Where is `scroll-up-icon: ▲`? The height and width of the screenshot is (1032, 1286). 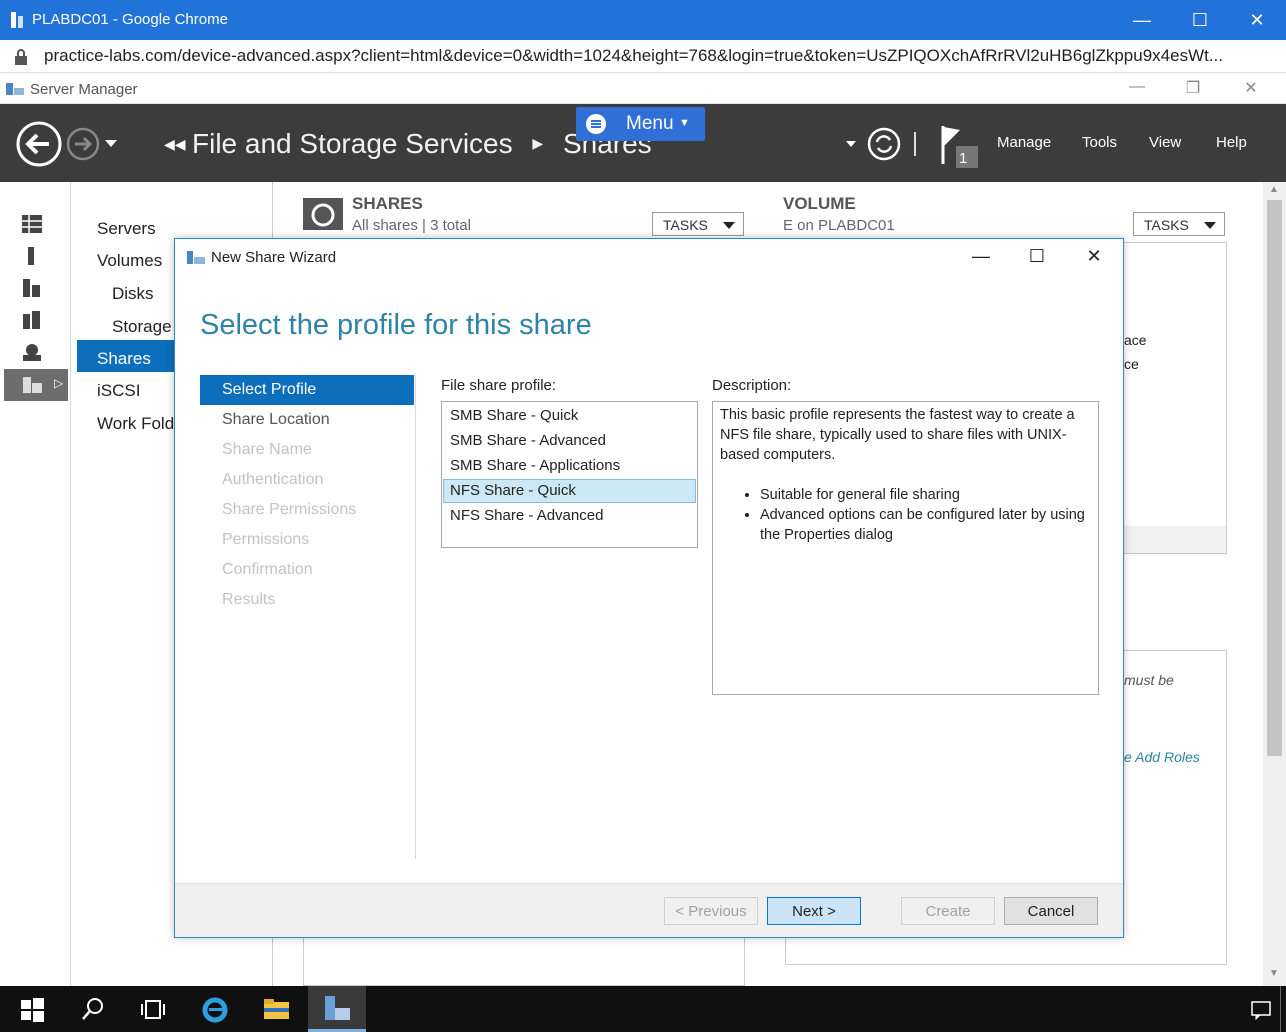 scroll-up-icon: ▲ is located at coordinates (1274, 189).